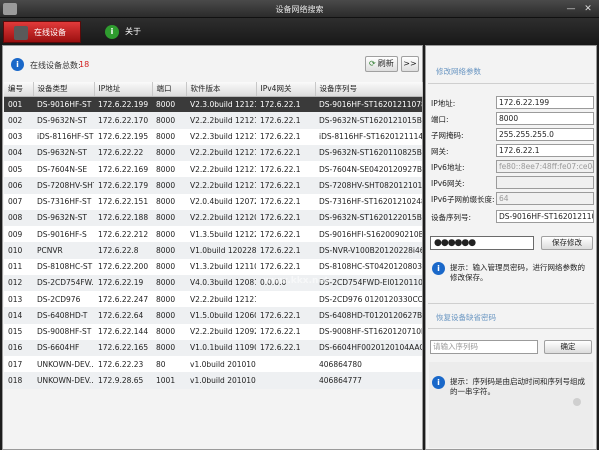 The image size is (599, 450). Describe the element at coordinates (221, 282) in the screenshot. I see `table-cell: V4.0.3build 120815` at that location.